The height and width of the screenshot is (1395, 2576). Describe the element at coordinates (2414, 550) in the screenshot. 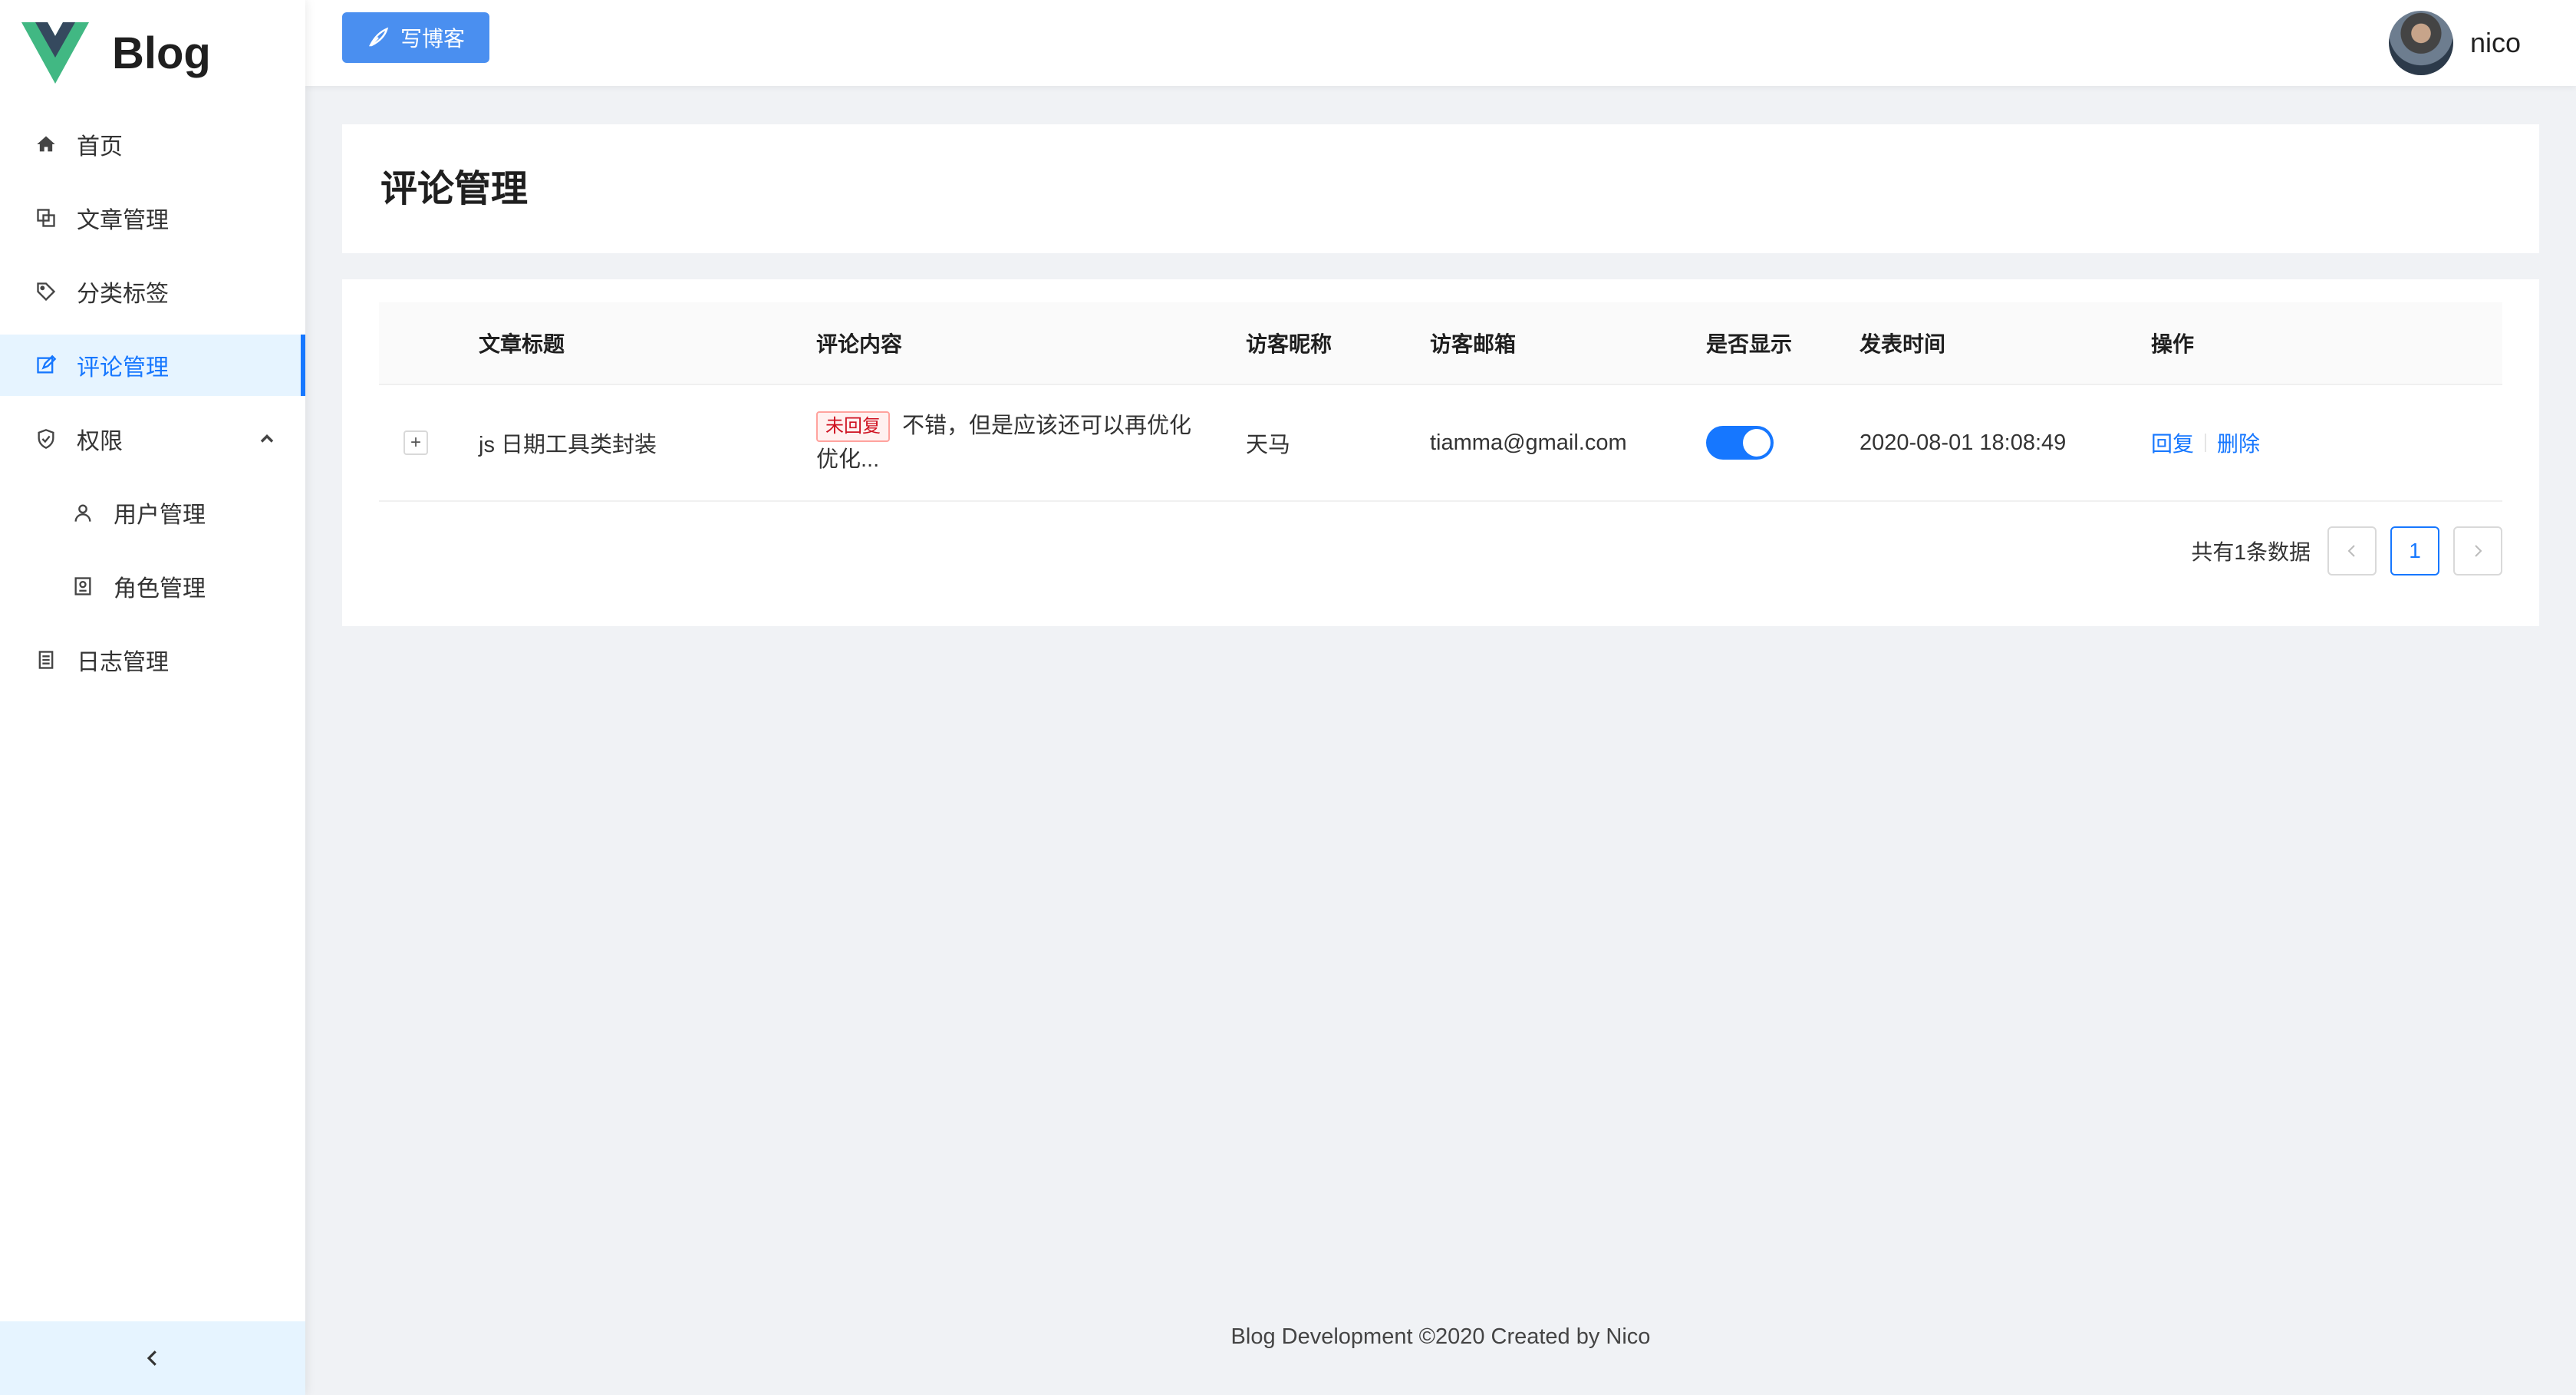

I see `pagination-page-1: 1` at that location.